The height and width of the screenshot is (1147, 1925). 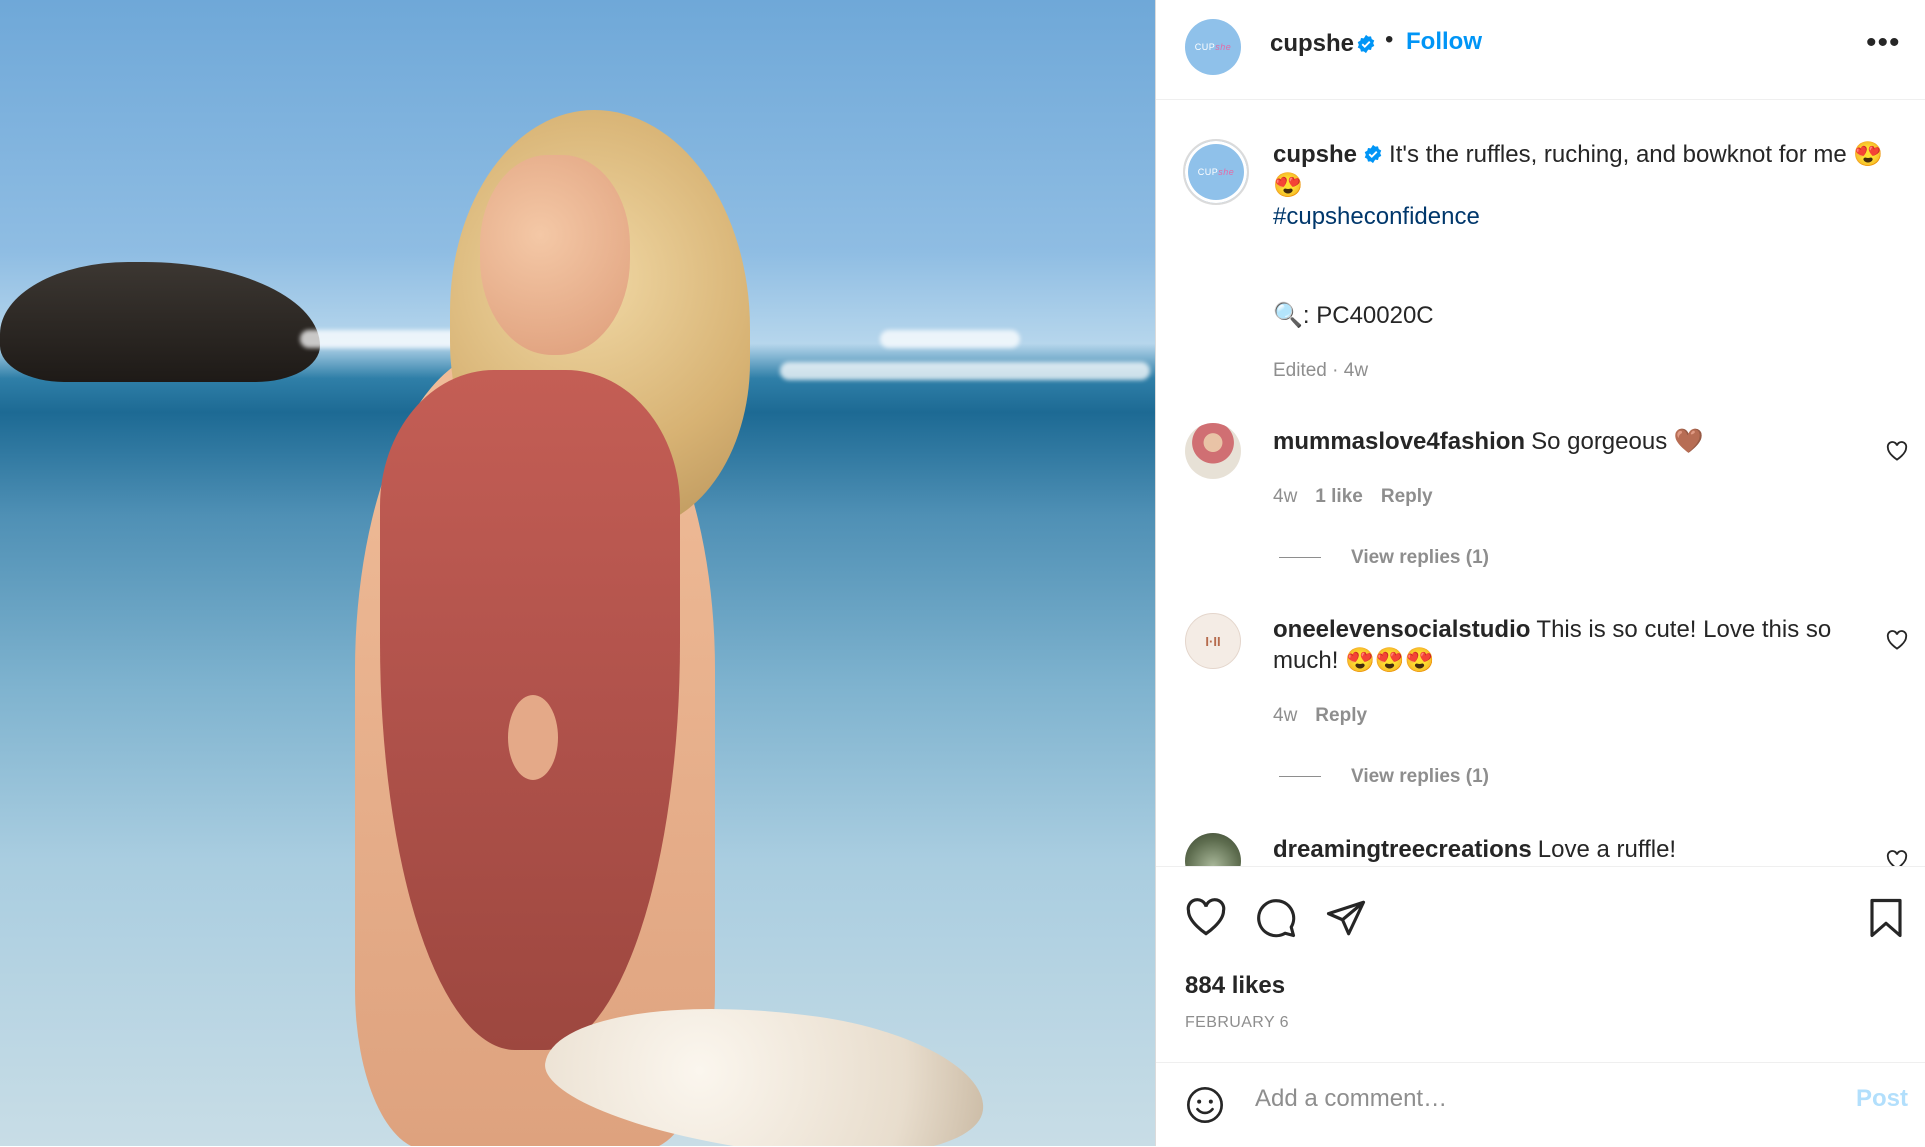 What do you see at coordinates (1235, 986) in the screenshot?
I see `likes-count: 884 likes` at bounding box center [1235, 986].